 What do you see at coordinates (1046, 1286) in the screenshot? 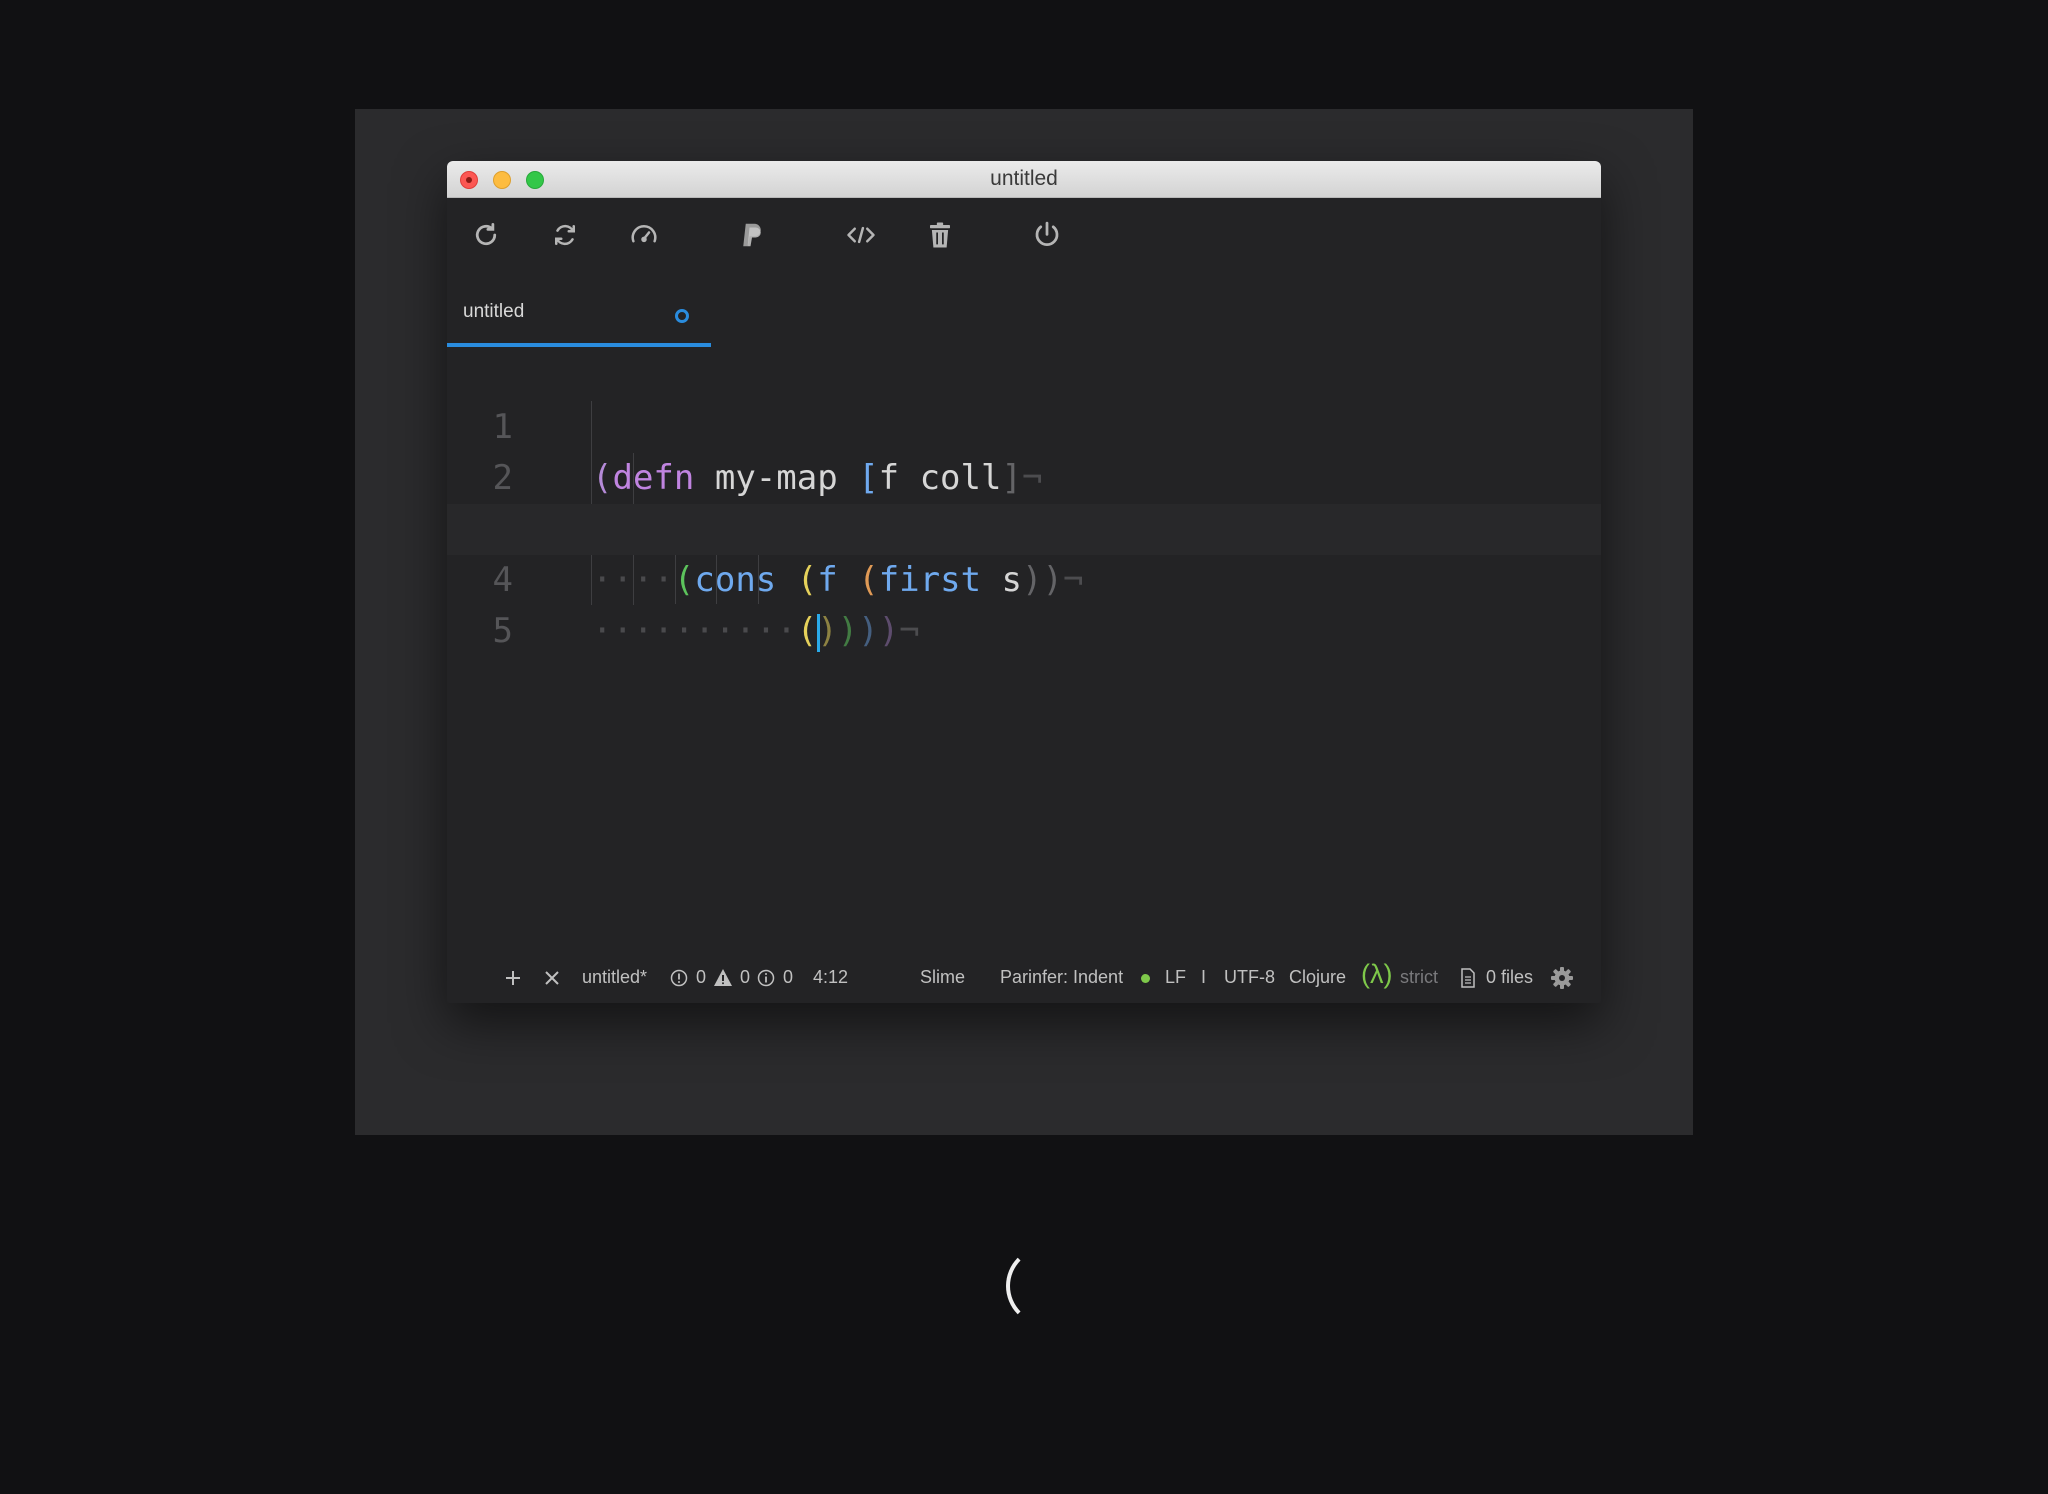
I see `loading-spinner-icon` at bounding box center [1046, 1286].